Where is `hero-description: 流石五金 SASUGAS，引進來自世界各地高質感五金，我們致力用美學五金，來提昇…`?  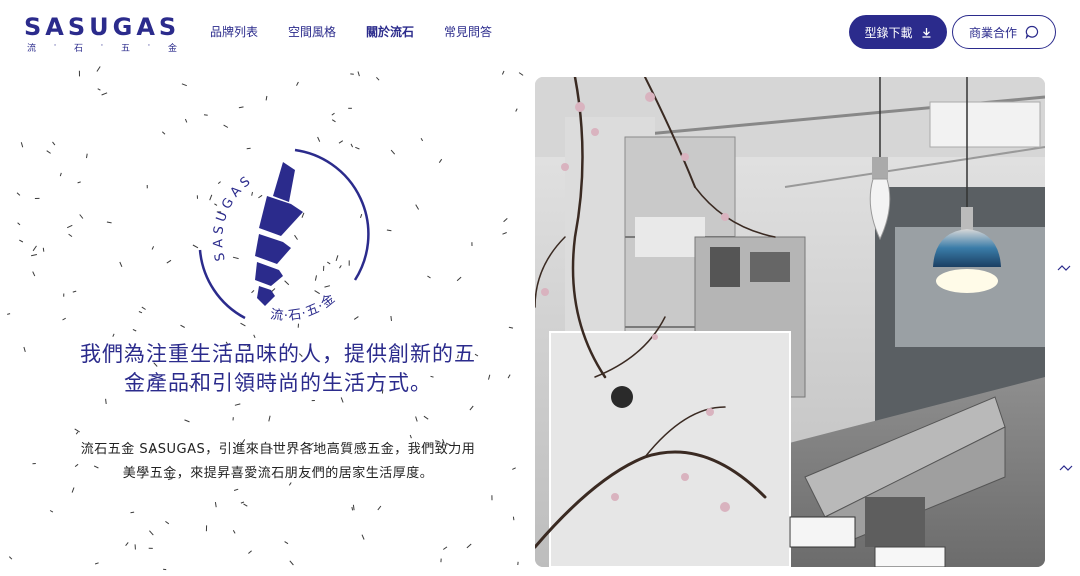
hero-description: 流石五金 SASUGAS，引進來自世界各地高質感五金，我們致力用美學五金，來提昇… is located at coordinates (278, 461).